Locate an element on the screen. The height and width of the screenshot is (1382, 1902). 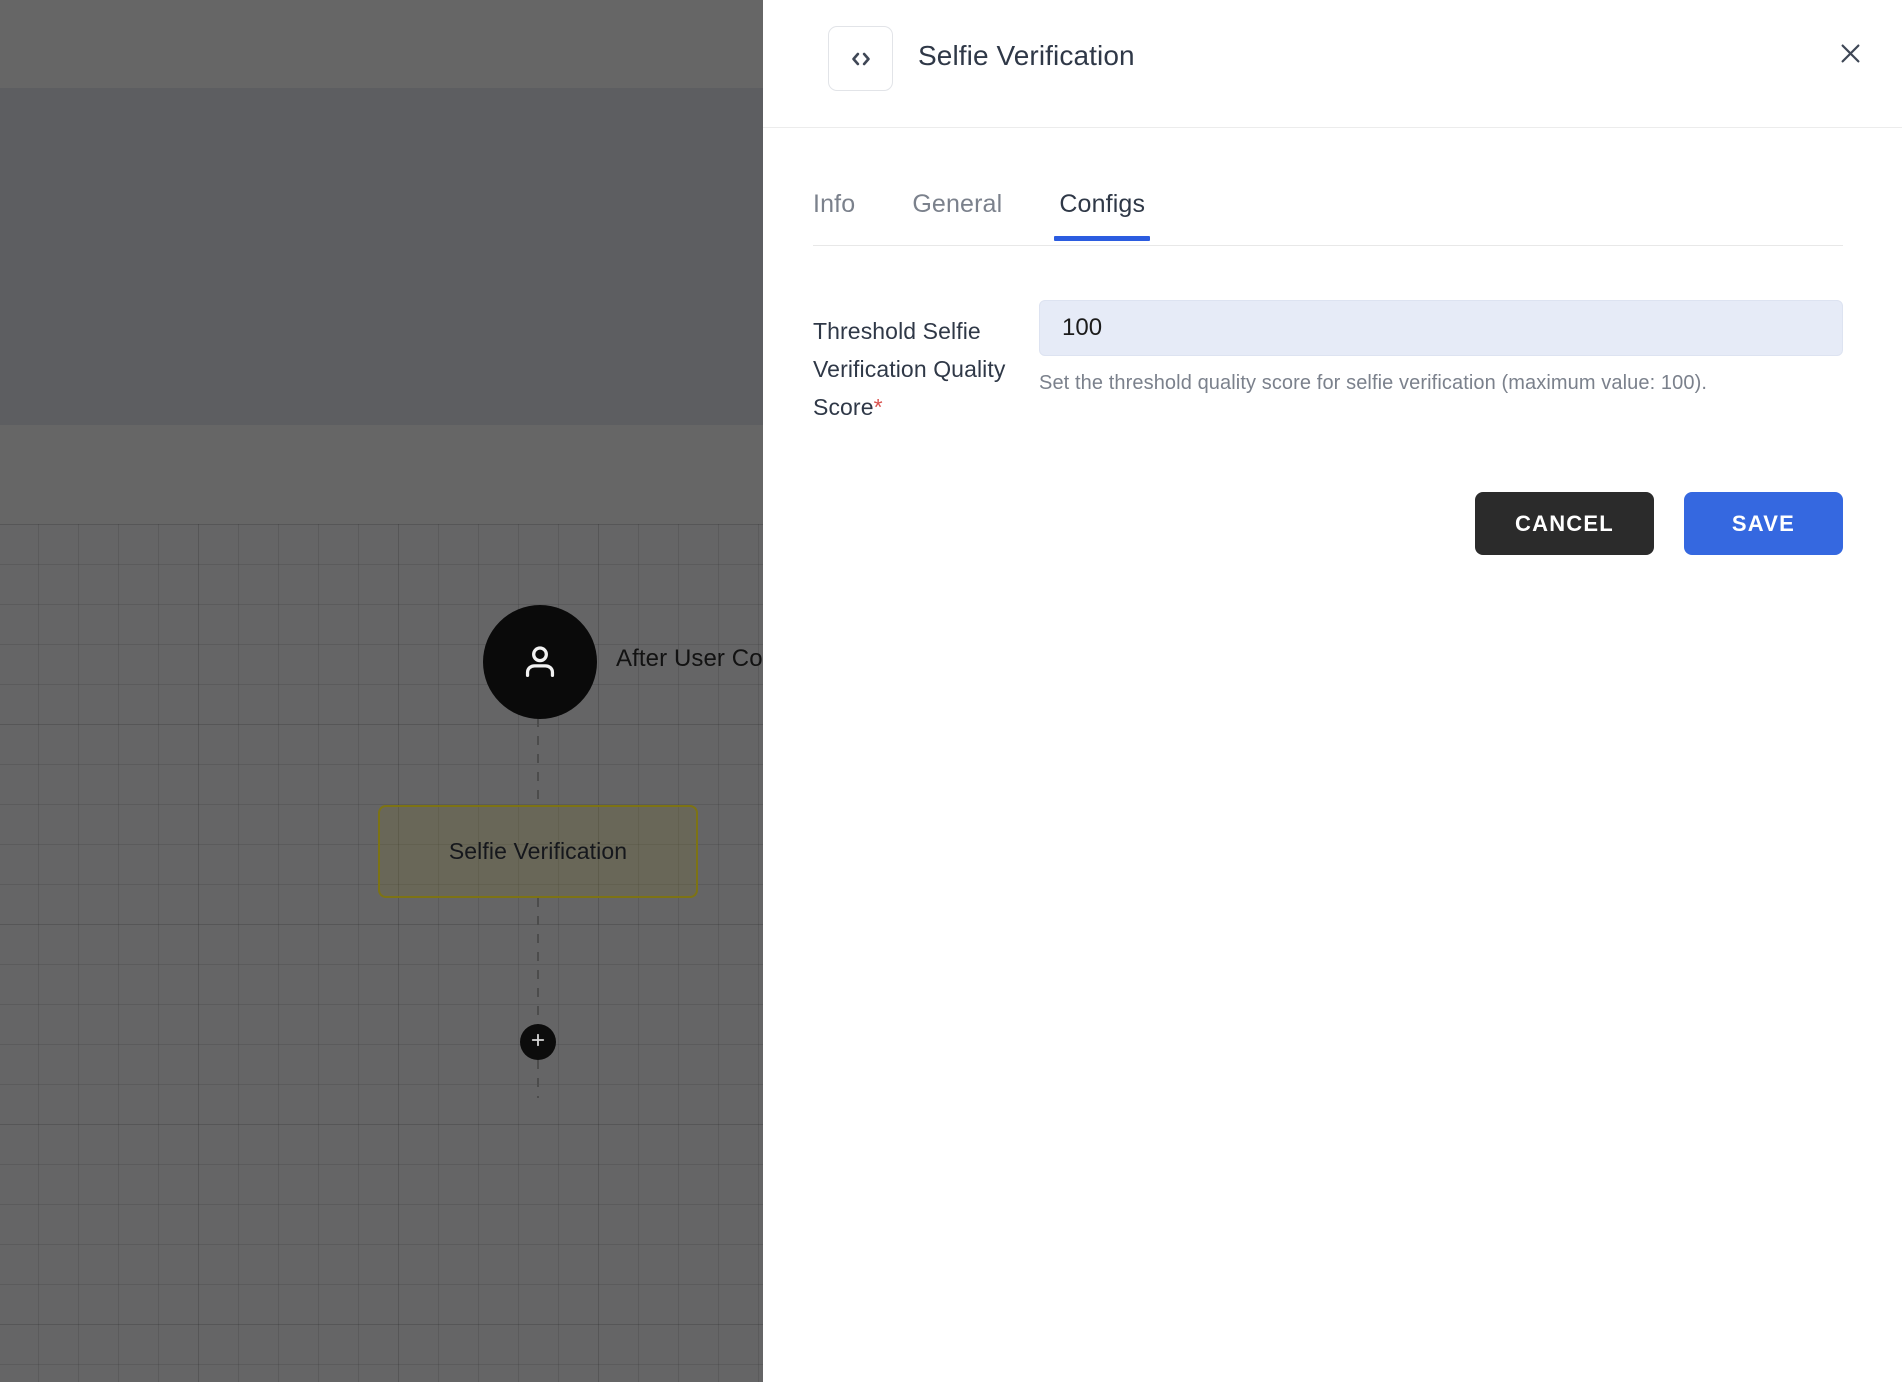
start-node is located at coordinates (540, 662).